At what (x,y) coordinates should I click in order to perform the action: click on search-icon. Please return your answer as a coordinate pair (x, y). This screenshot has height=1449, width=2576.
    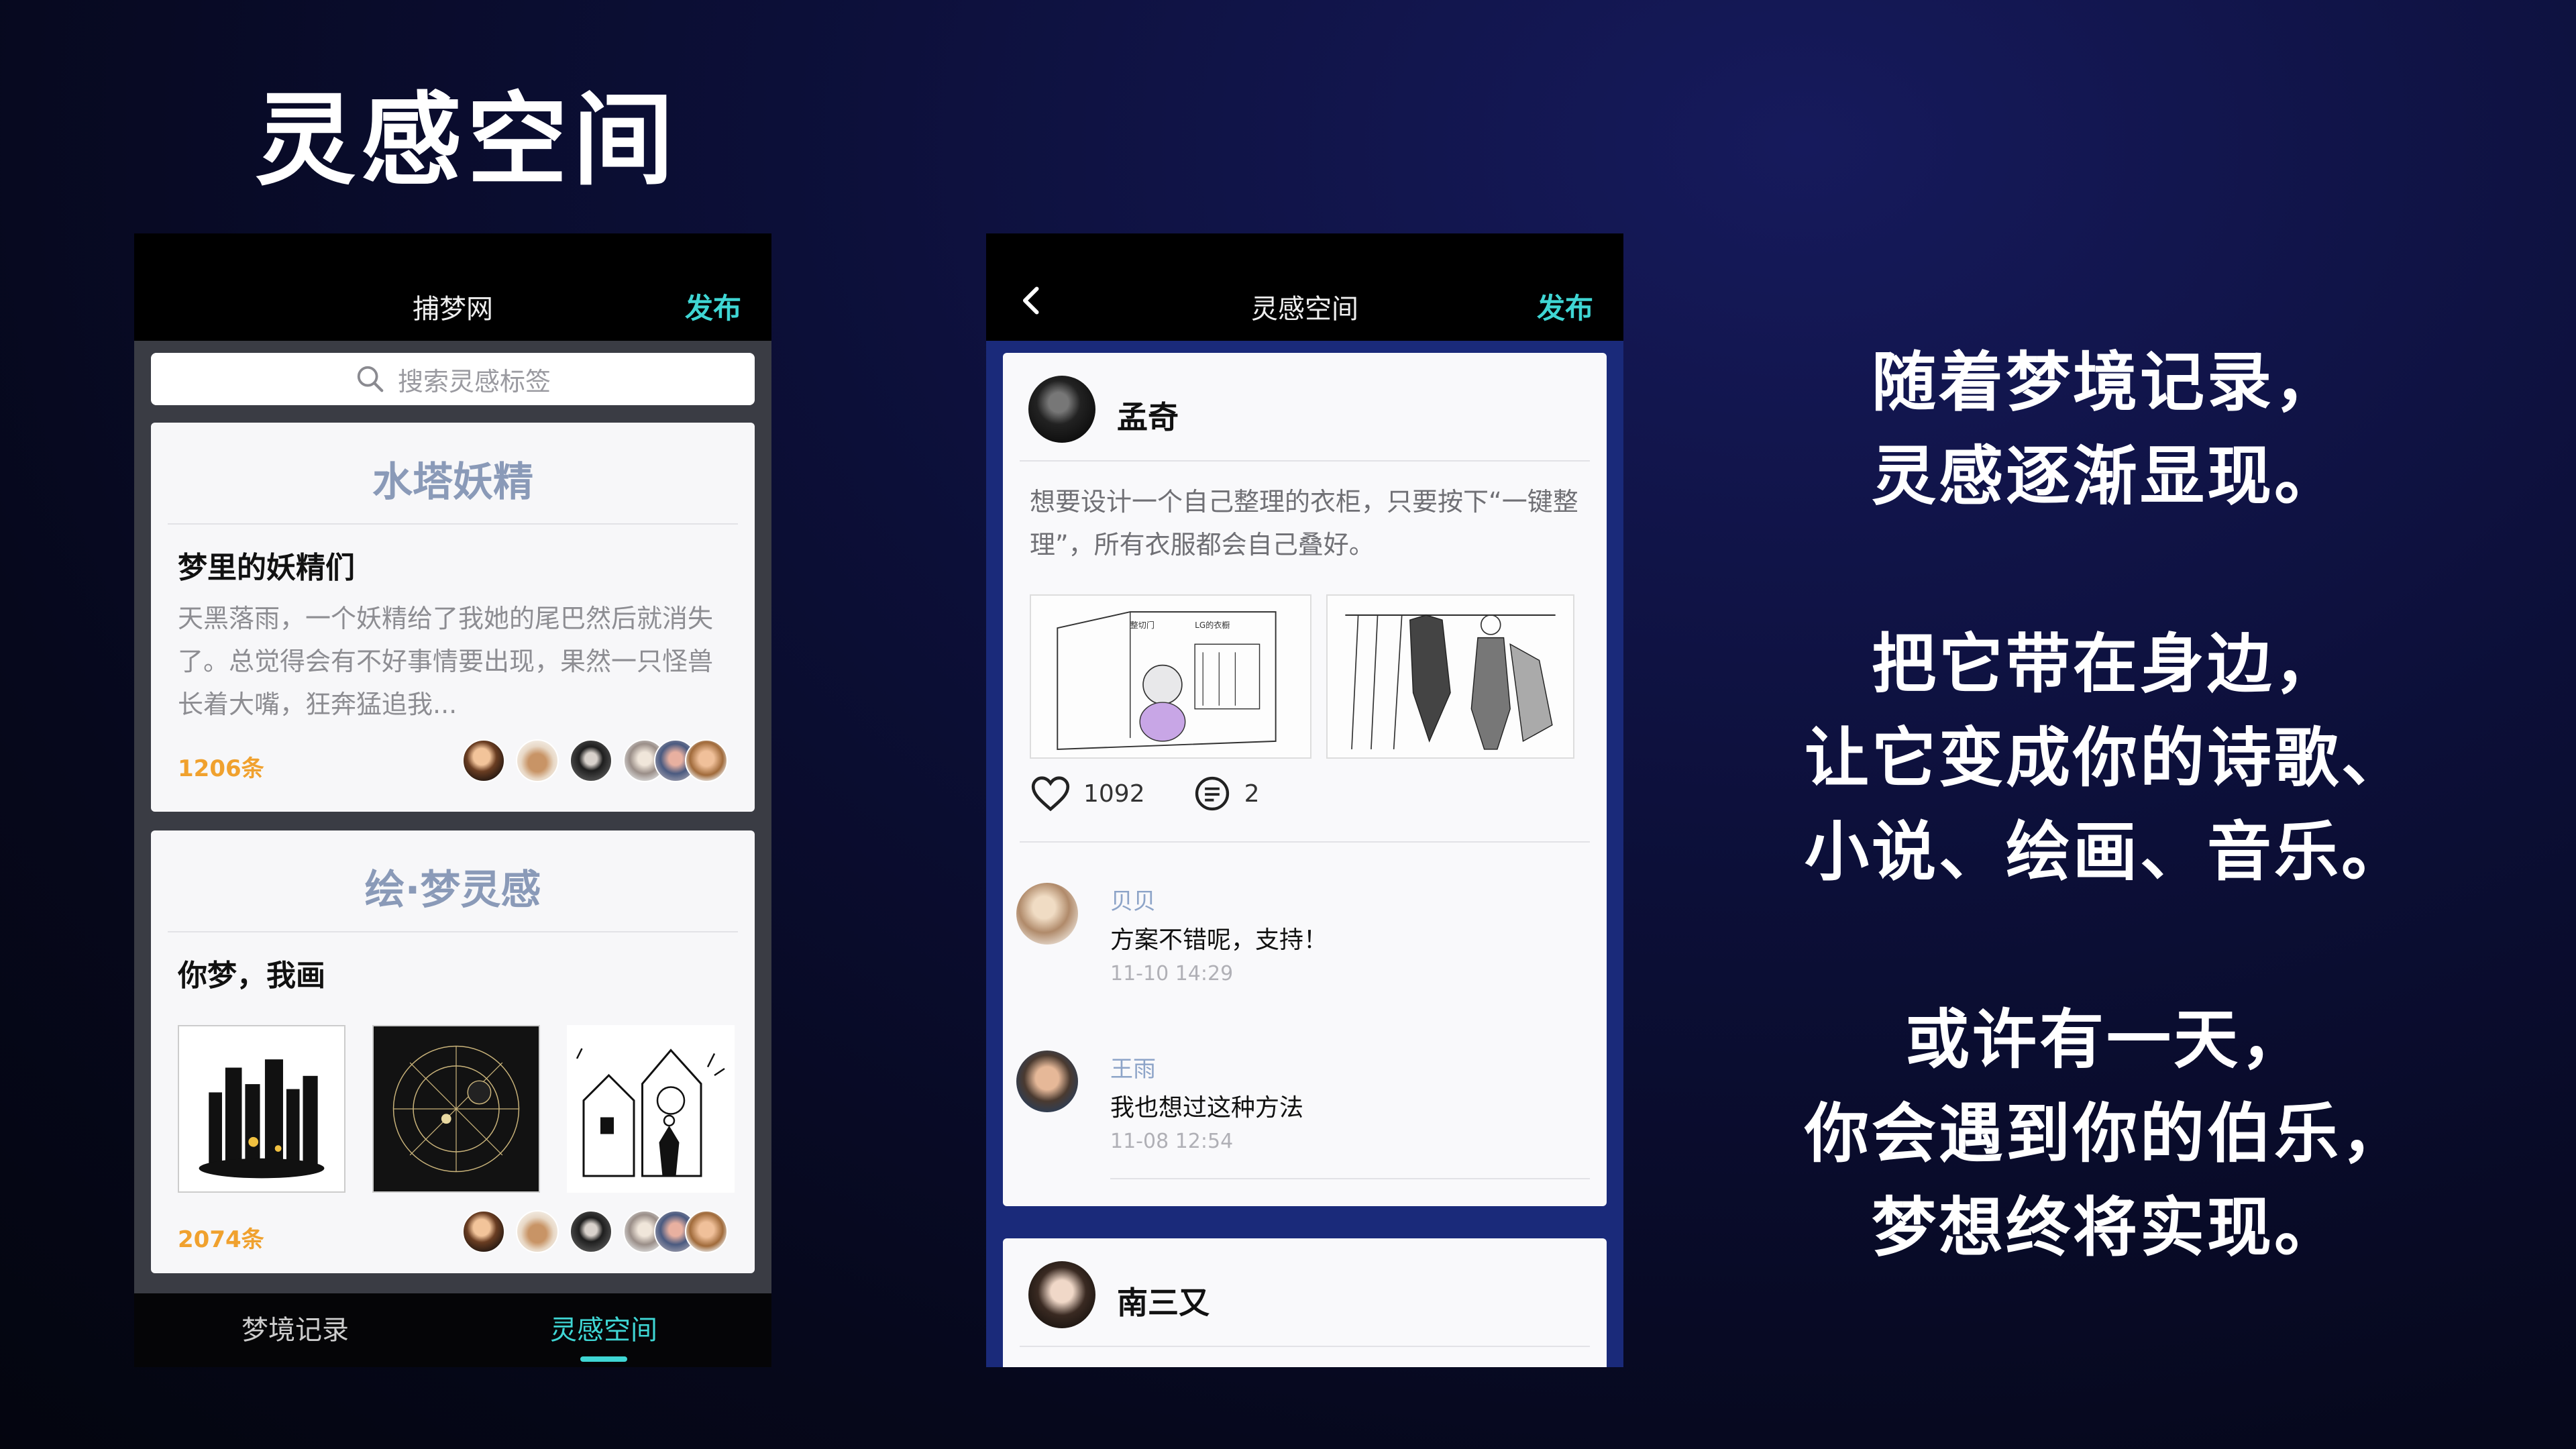
    Looking at the image, I should click on (370, 379).